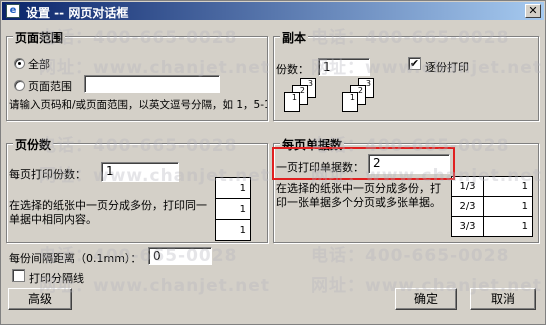 This screenshot has height=325, width=546. I want to click on copies-per-page-preview: 1 1 1, so click(233, 209).